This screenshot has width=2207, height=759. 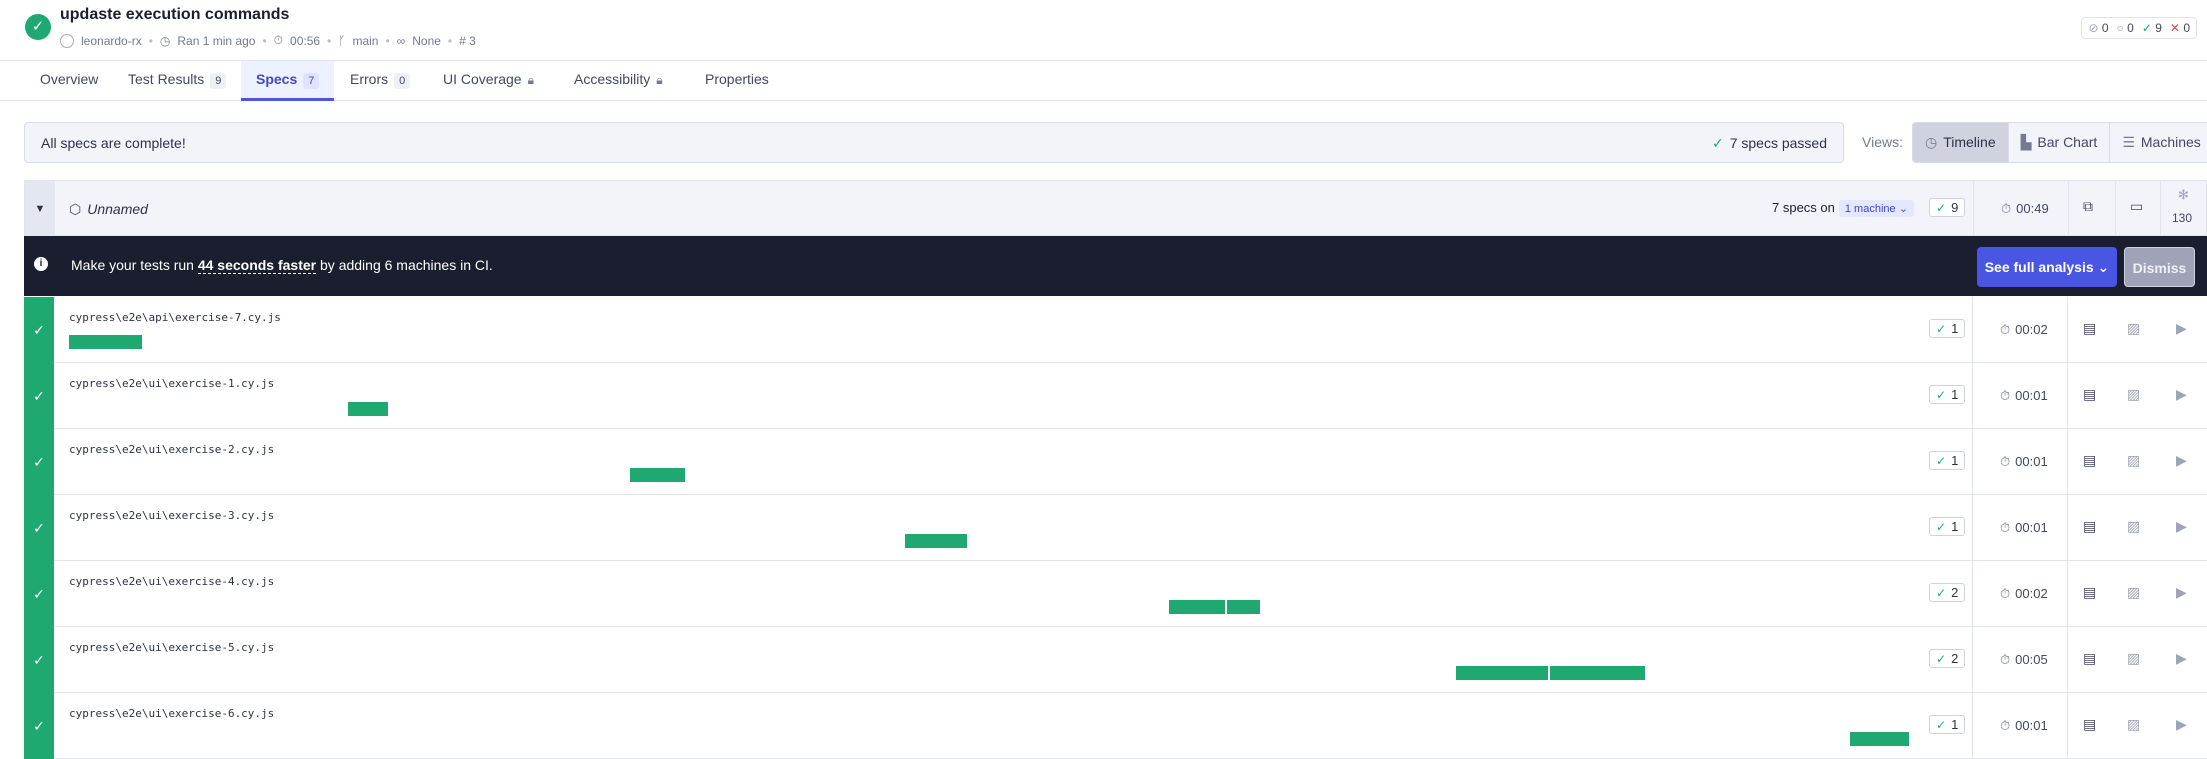 I want to click on tab-specs: Specs 7, so click(x=287, y=81).